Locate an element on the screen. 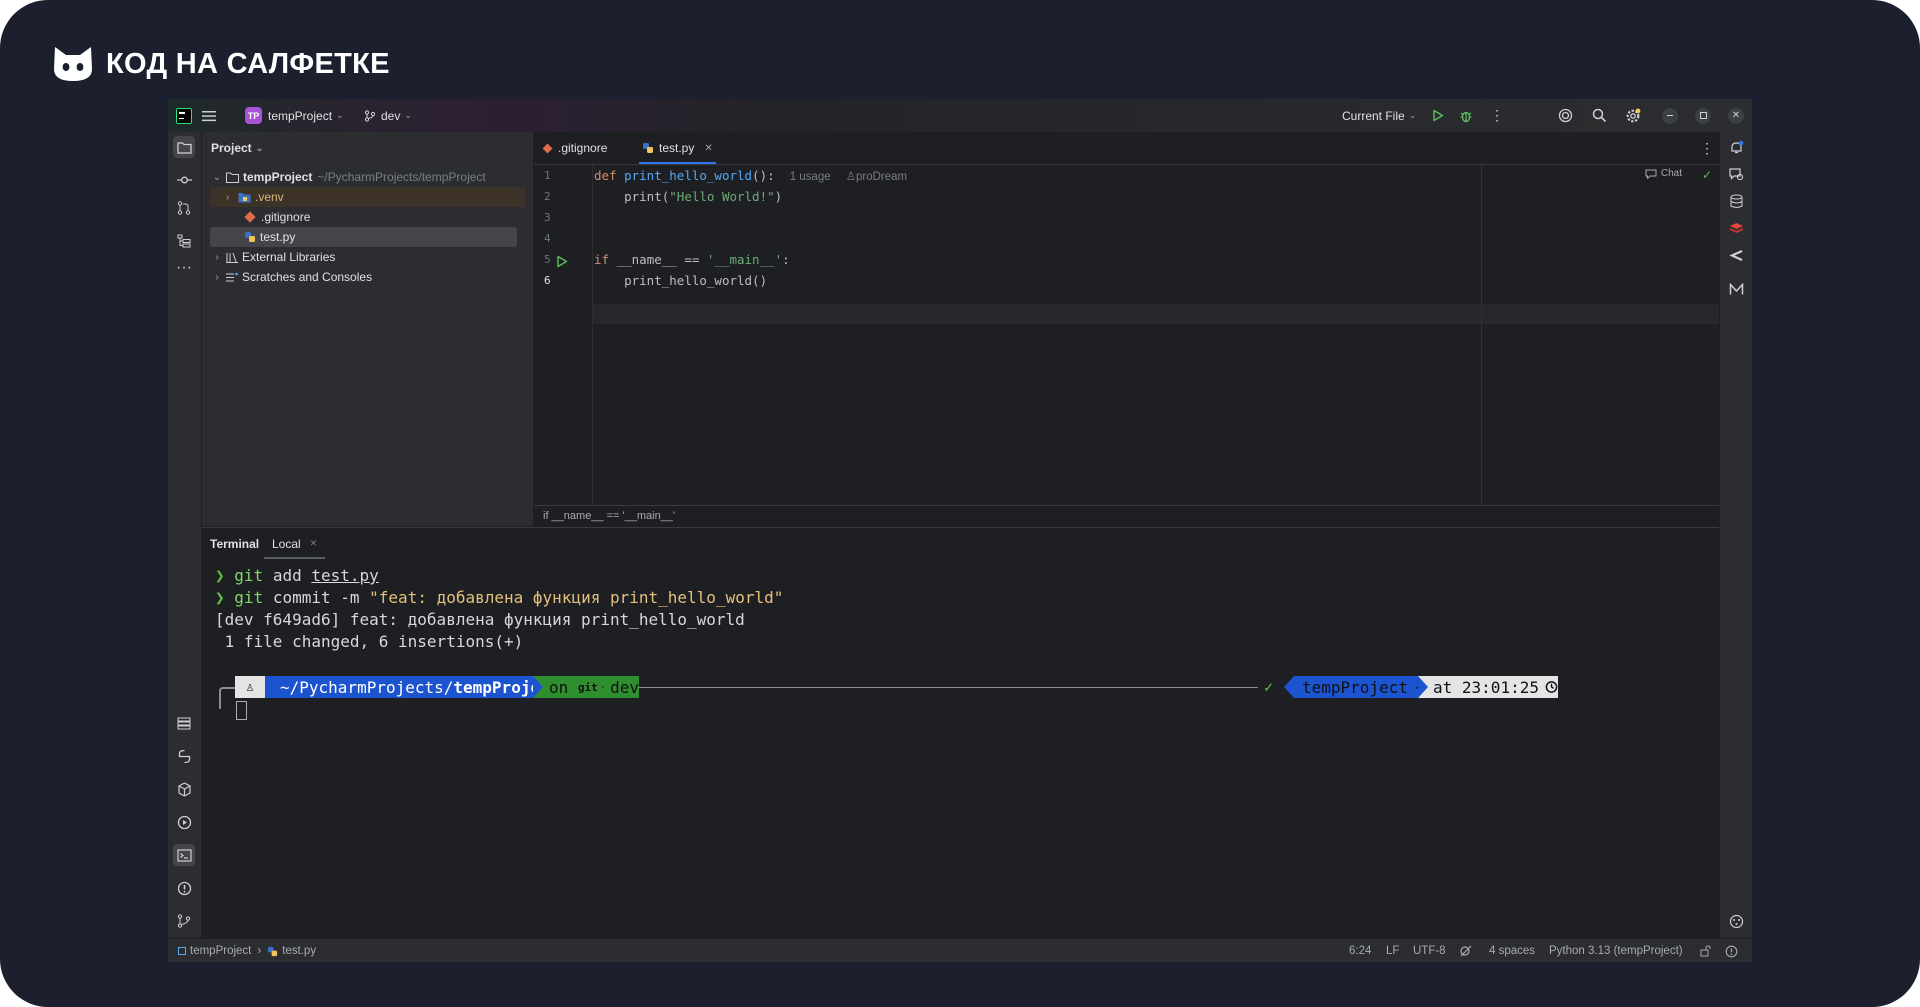  ai-assistant-icon is located at coordinates (1565, 115).